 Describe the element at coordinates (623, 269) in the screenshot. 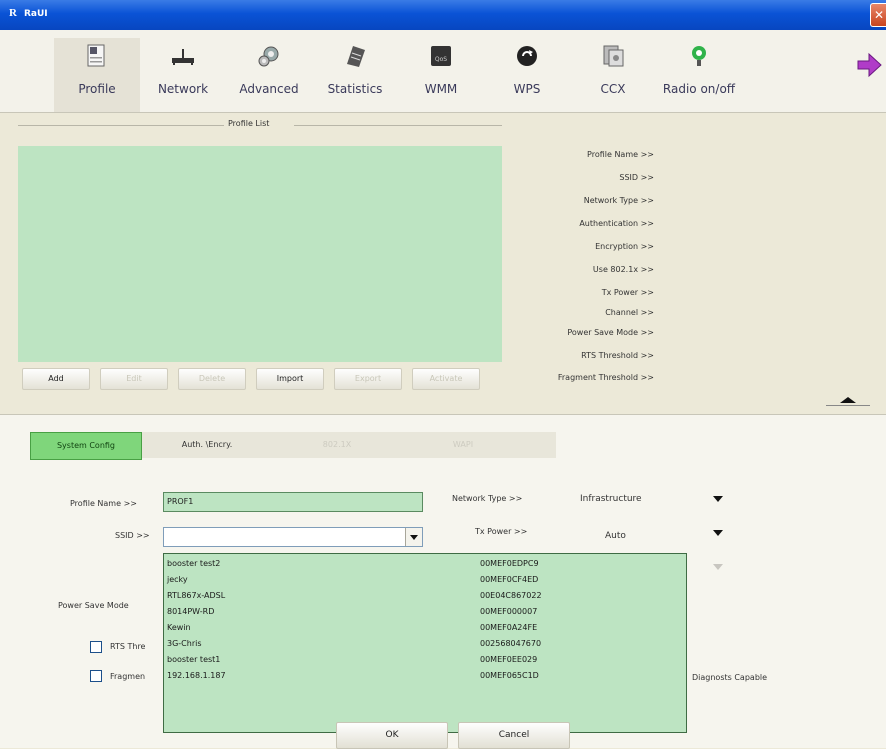

I see `info-use-8021x-label: Use 802.1x >>` at that location.